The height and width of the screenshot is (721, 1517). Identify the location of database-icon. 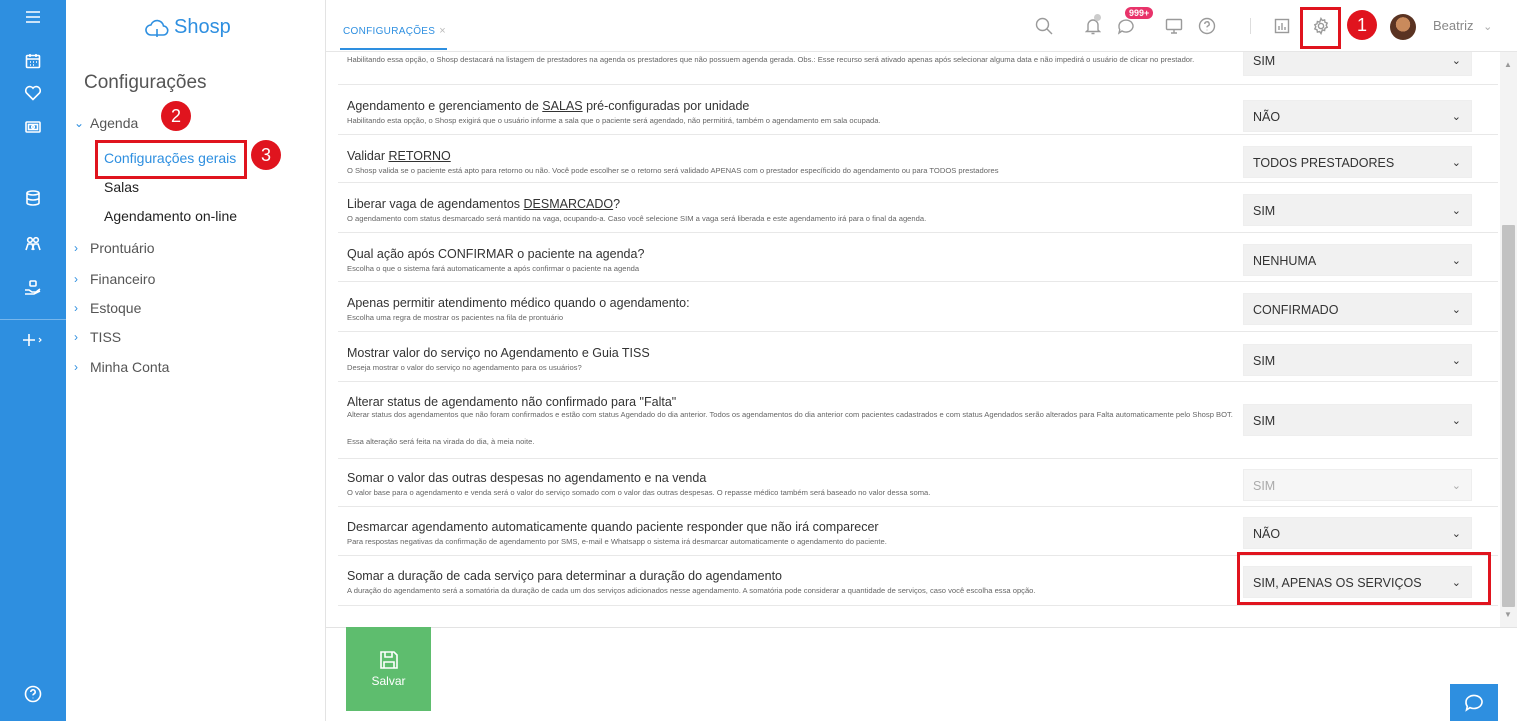
(33, 198).